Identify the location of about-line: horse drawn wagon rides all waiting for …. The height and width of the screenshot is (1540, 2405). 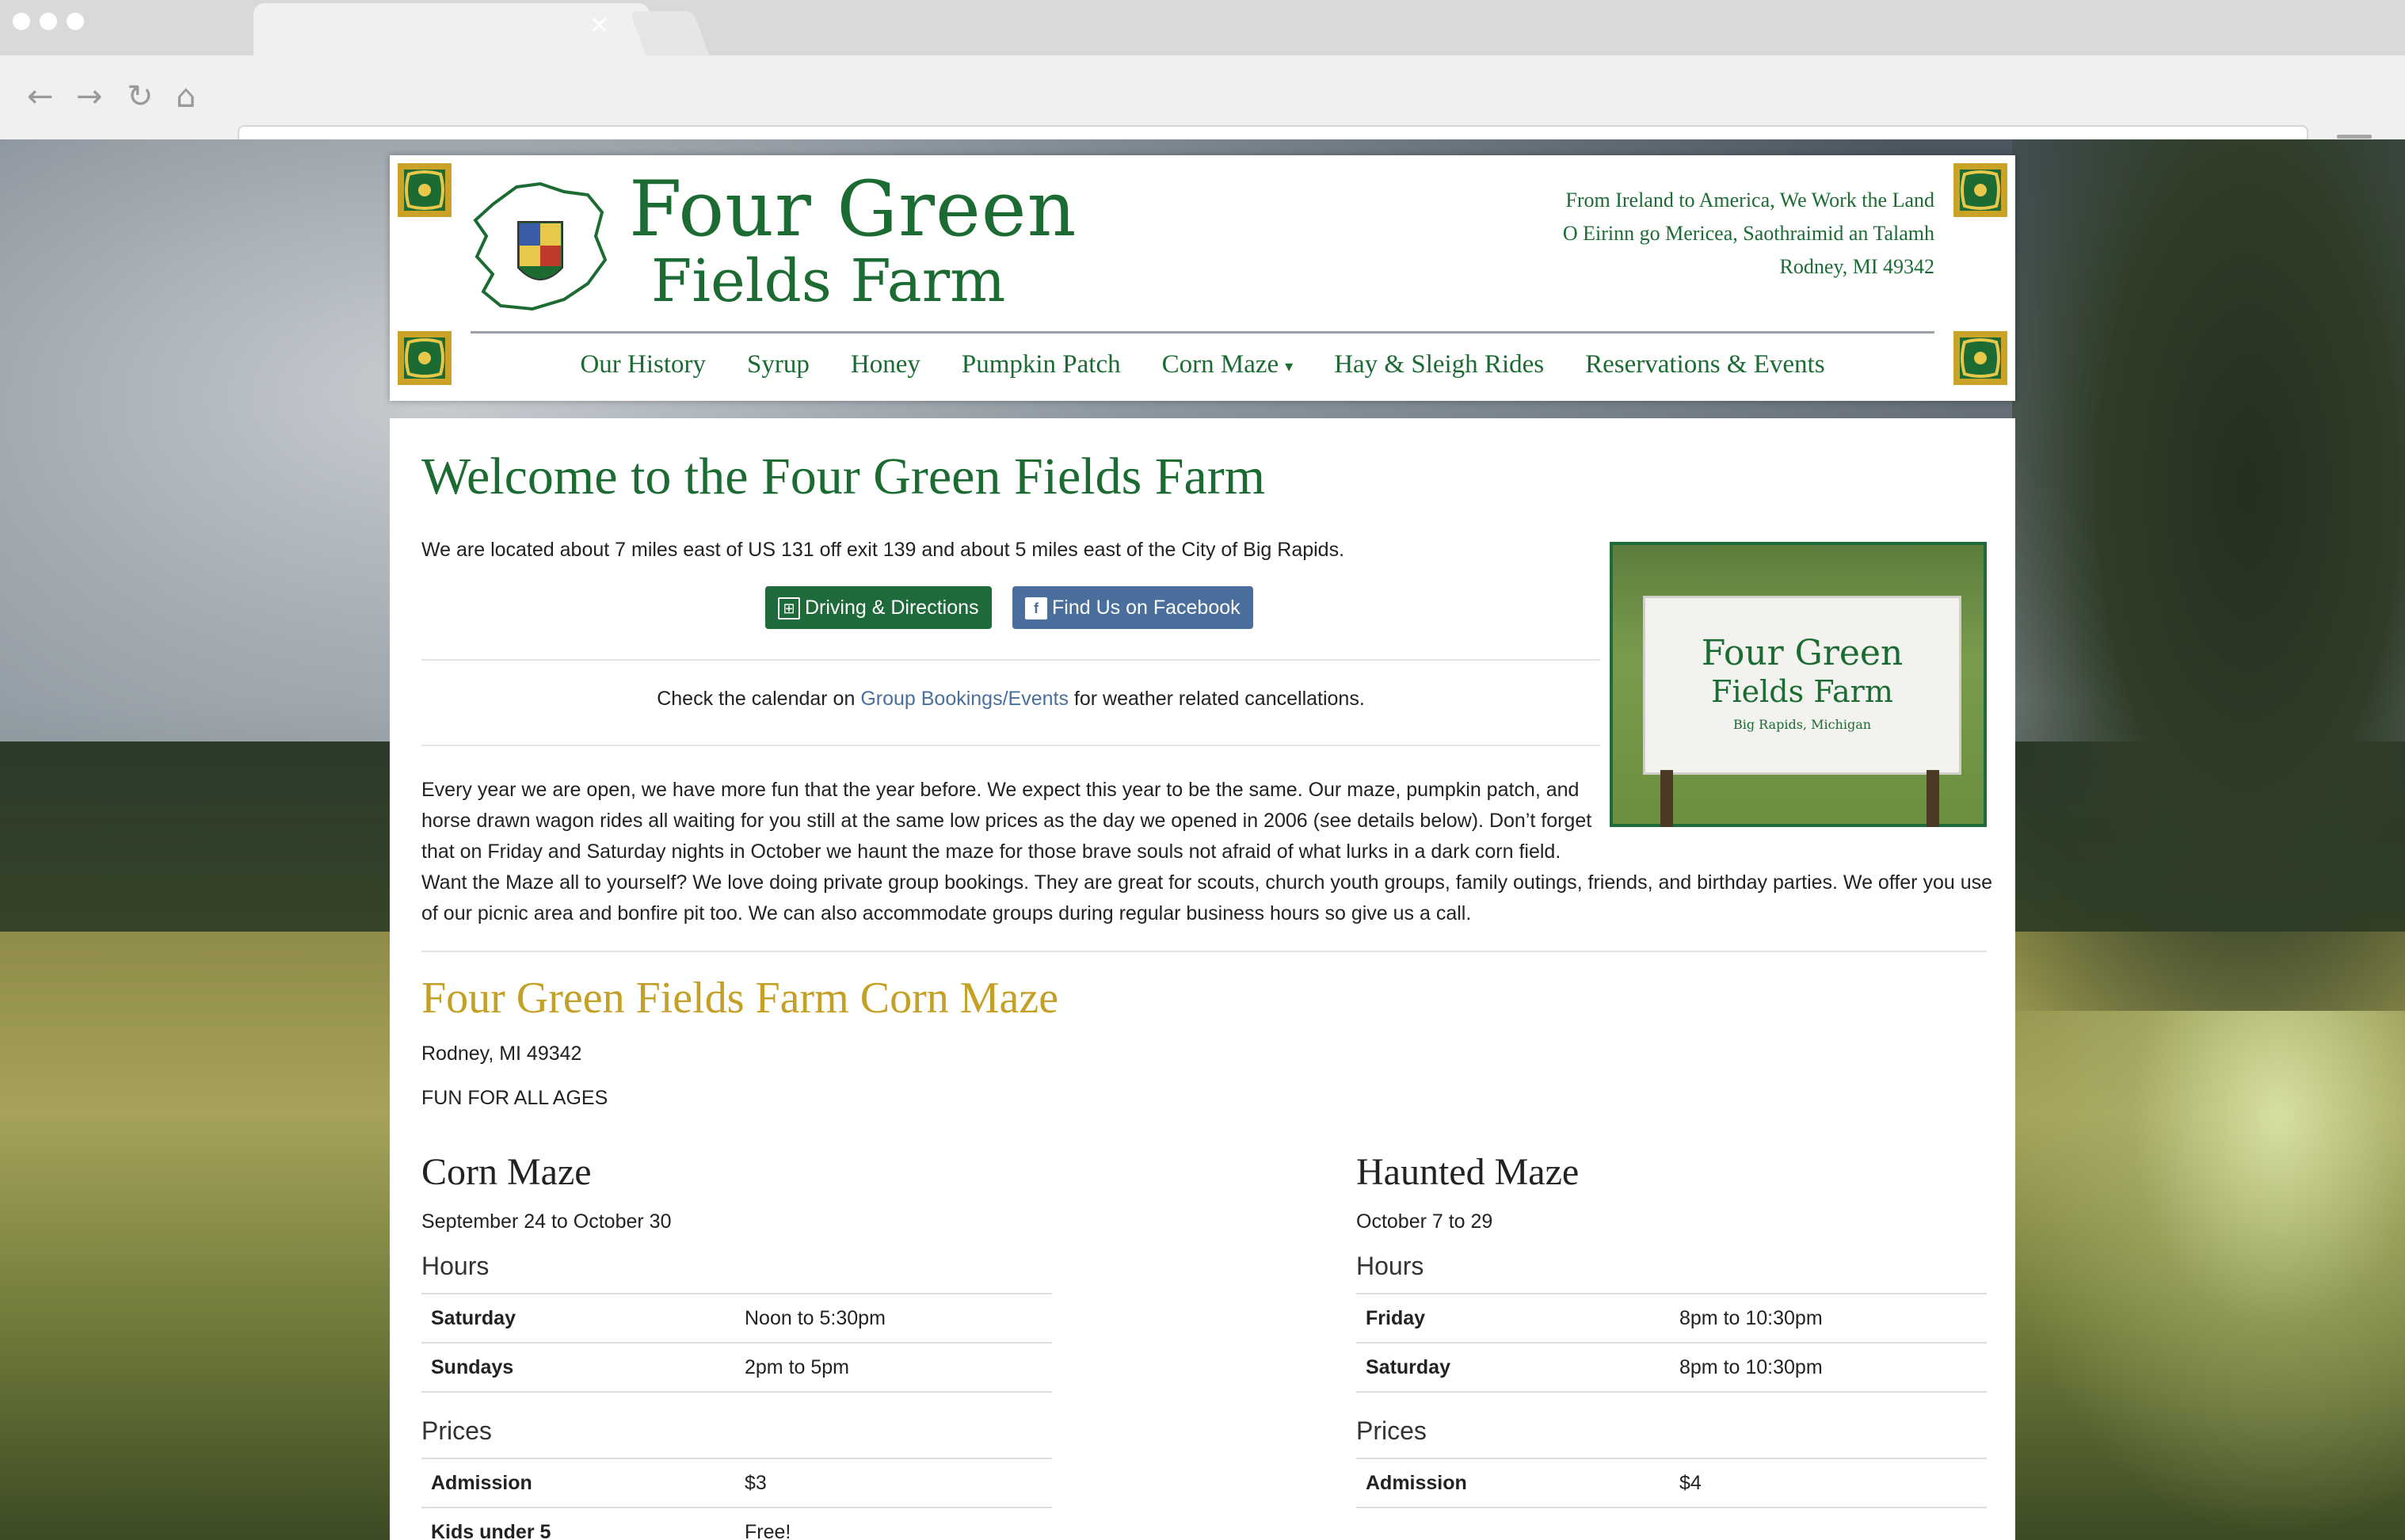
(1006, 821).